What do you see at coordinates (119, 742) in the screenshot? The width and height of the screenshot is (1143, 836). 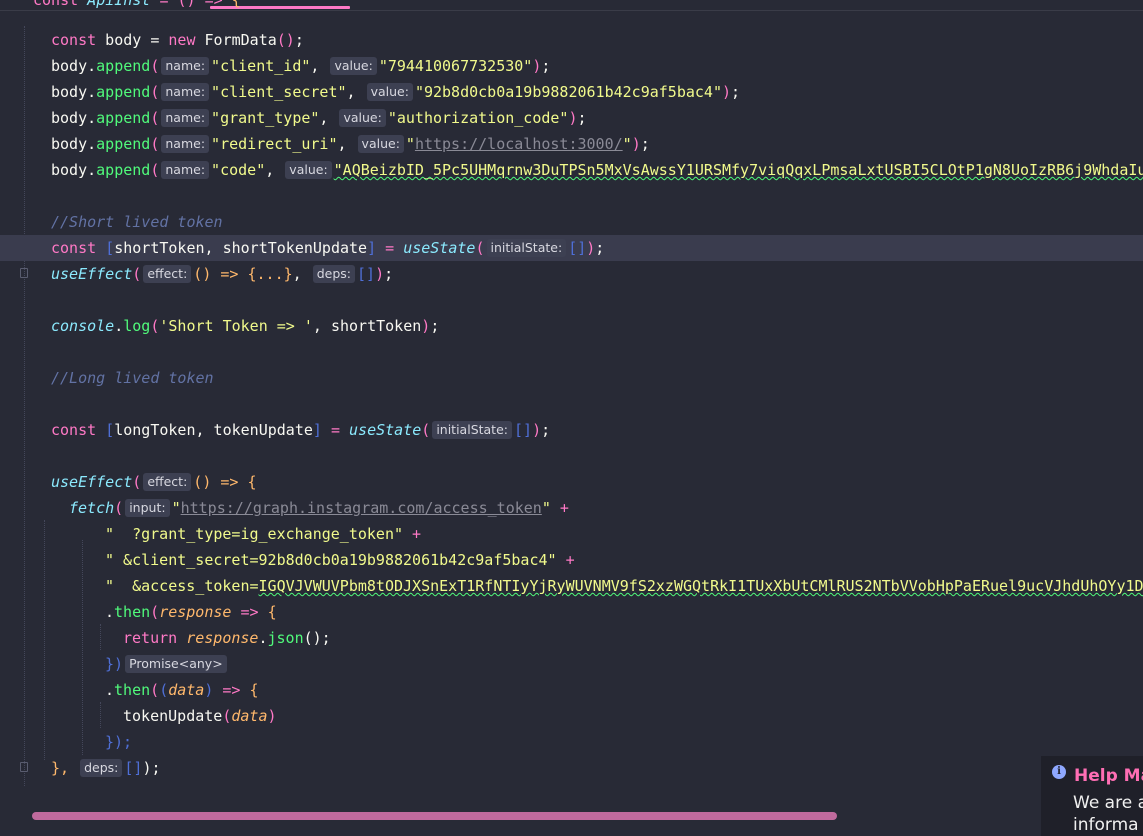 I see `code-line: });` at bounding box center [119, 742].